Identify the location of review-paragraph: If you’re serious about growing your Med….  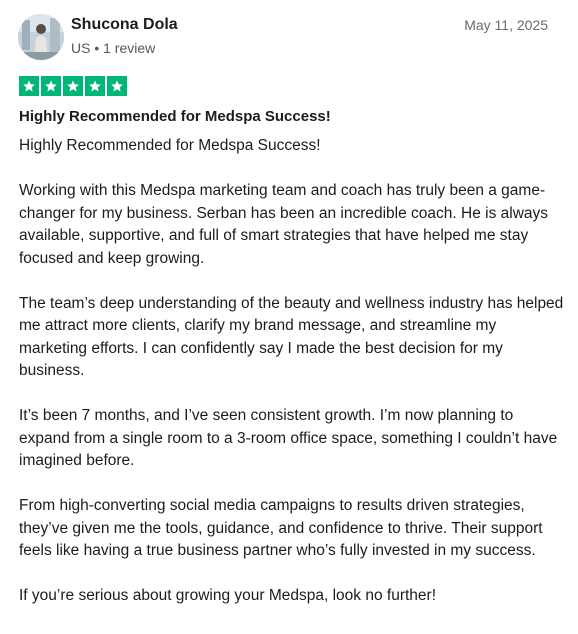
(228, 595).